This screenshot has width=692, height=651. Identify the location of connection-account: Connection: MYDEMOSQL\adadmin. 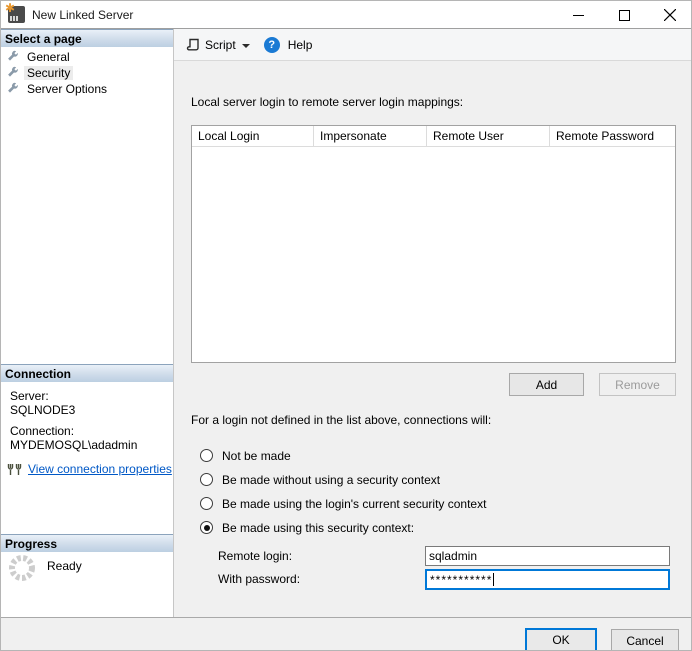
(90, 438).